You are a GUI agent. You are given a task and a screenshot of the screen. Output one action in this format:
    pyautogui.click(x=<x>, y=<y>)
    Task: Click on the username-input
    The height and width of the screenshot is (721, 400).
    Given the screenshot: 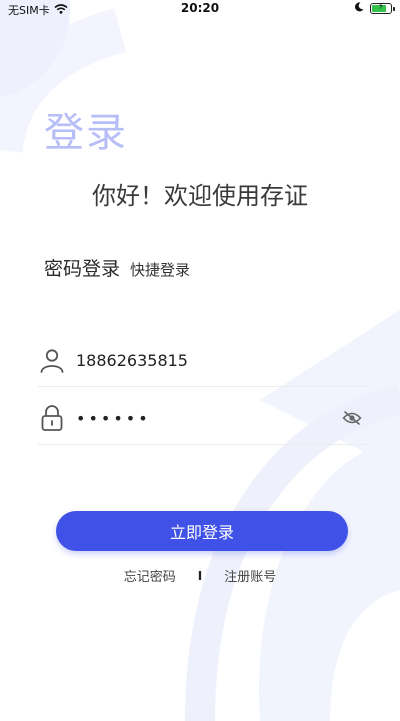 What is the action you would take?
    pyautogui.click(x=223, y=360)
    